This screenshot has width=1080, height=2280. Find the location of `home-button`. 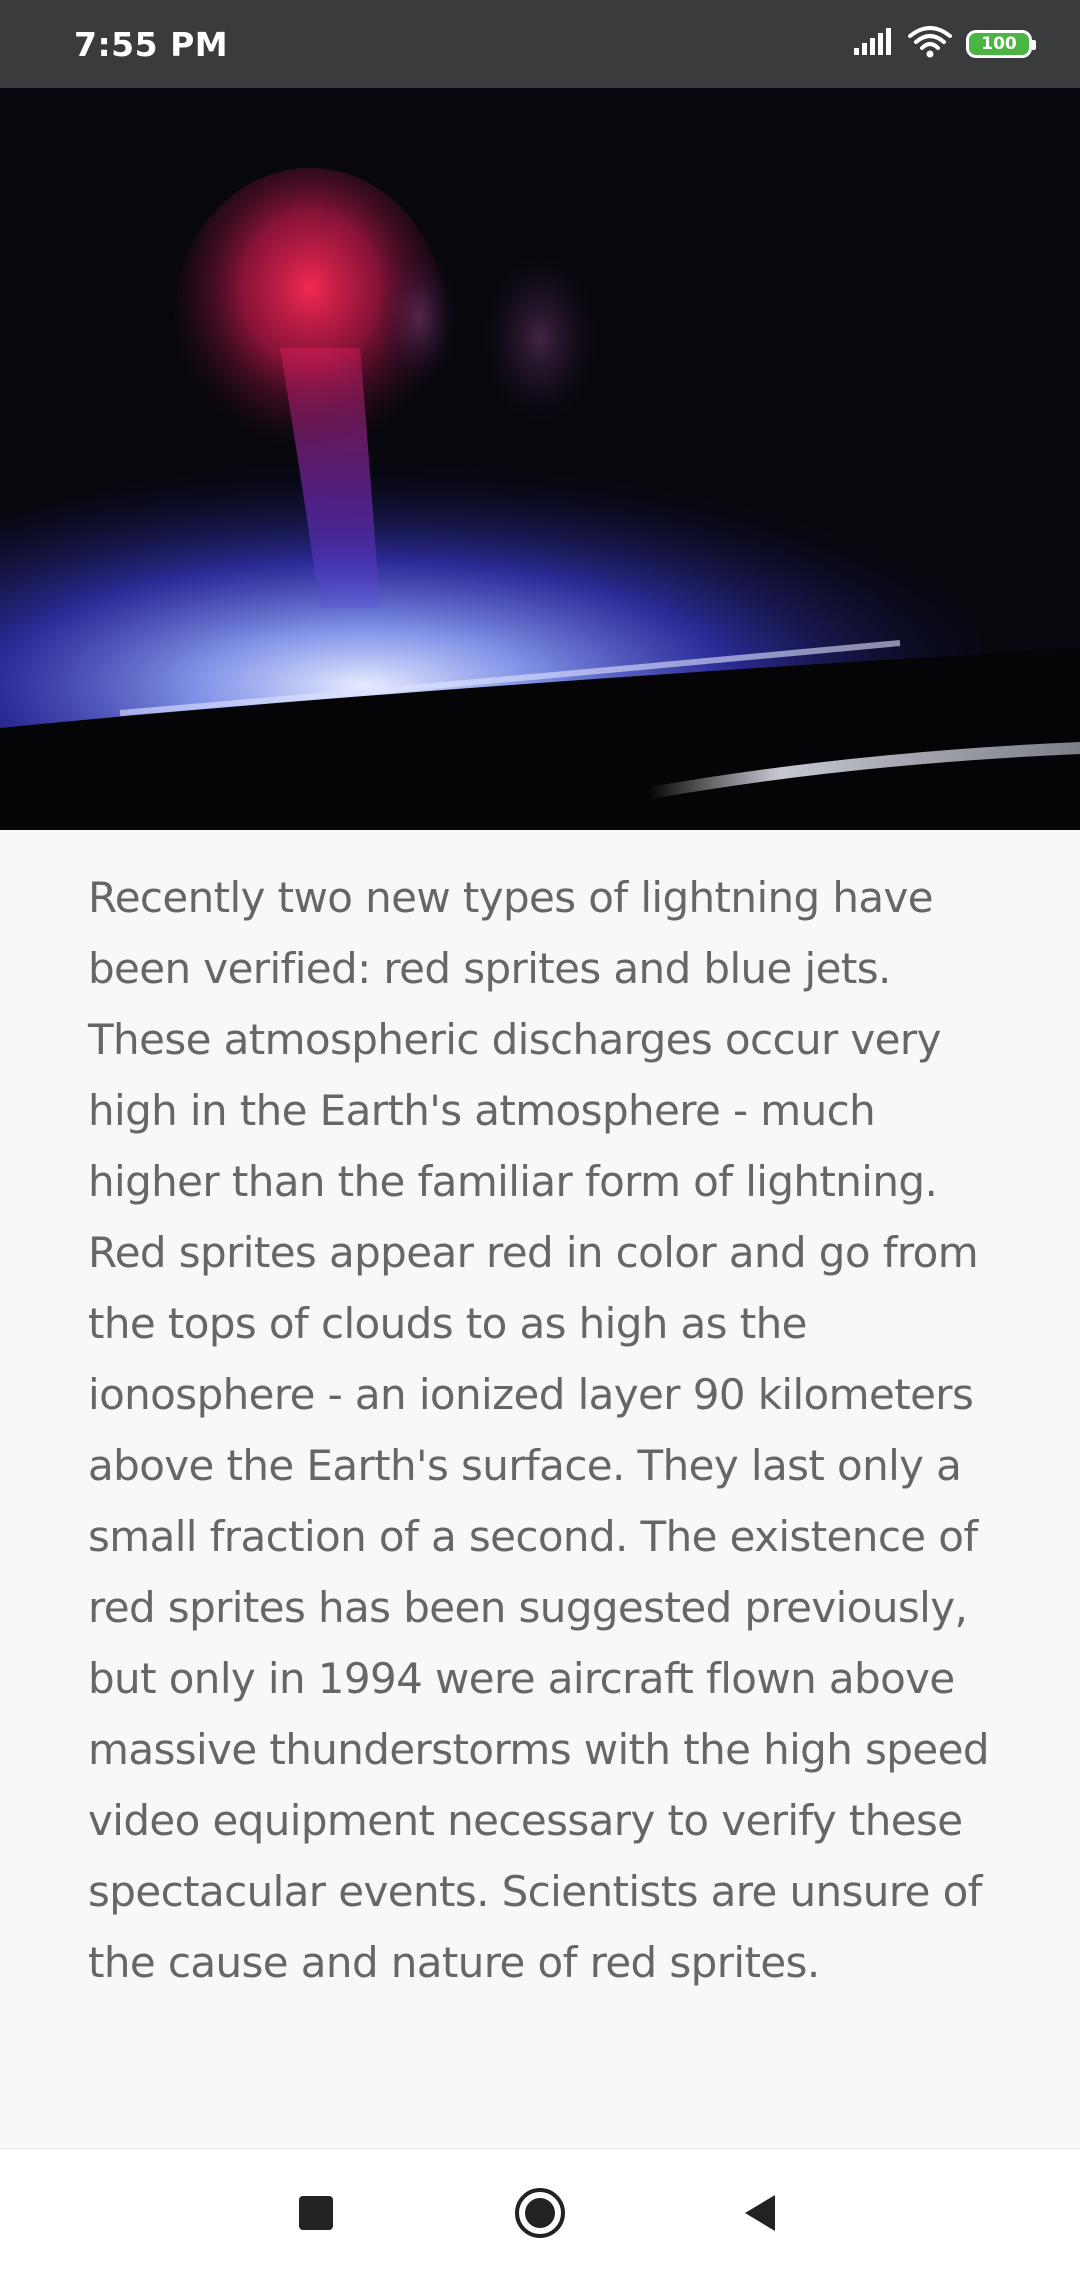

home-button is located at coordinates (540, 2213).